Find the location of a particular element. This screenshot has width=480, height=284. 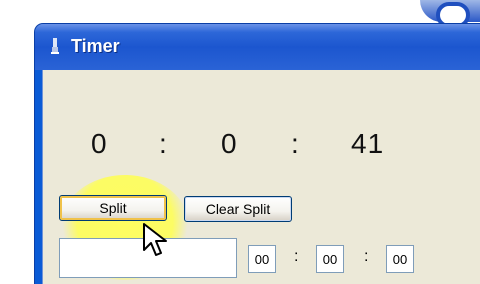

background-window-decoration is located at coordinates (450, 14).